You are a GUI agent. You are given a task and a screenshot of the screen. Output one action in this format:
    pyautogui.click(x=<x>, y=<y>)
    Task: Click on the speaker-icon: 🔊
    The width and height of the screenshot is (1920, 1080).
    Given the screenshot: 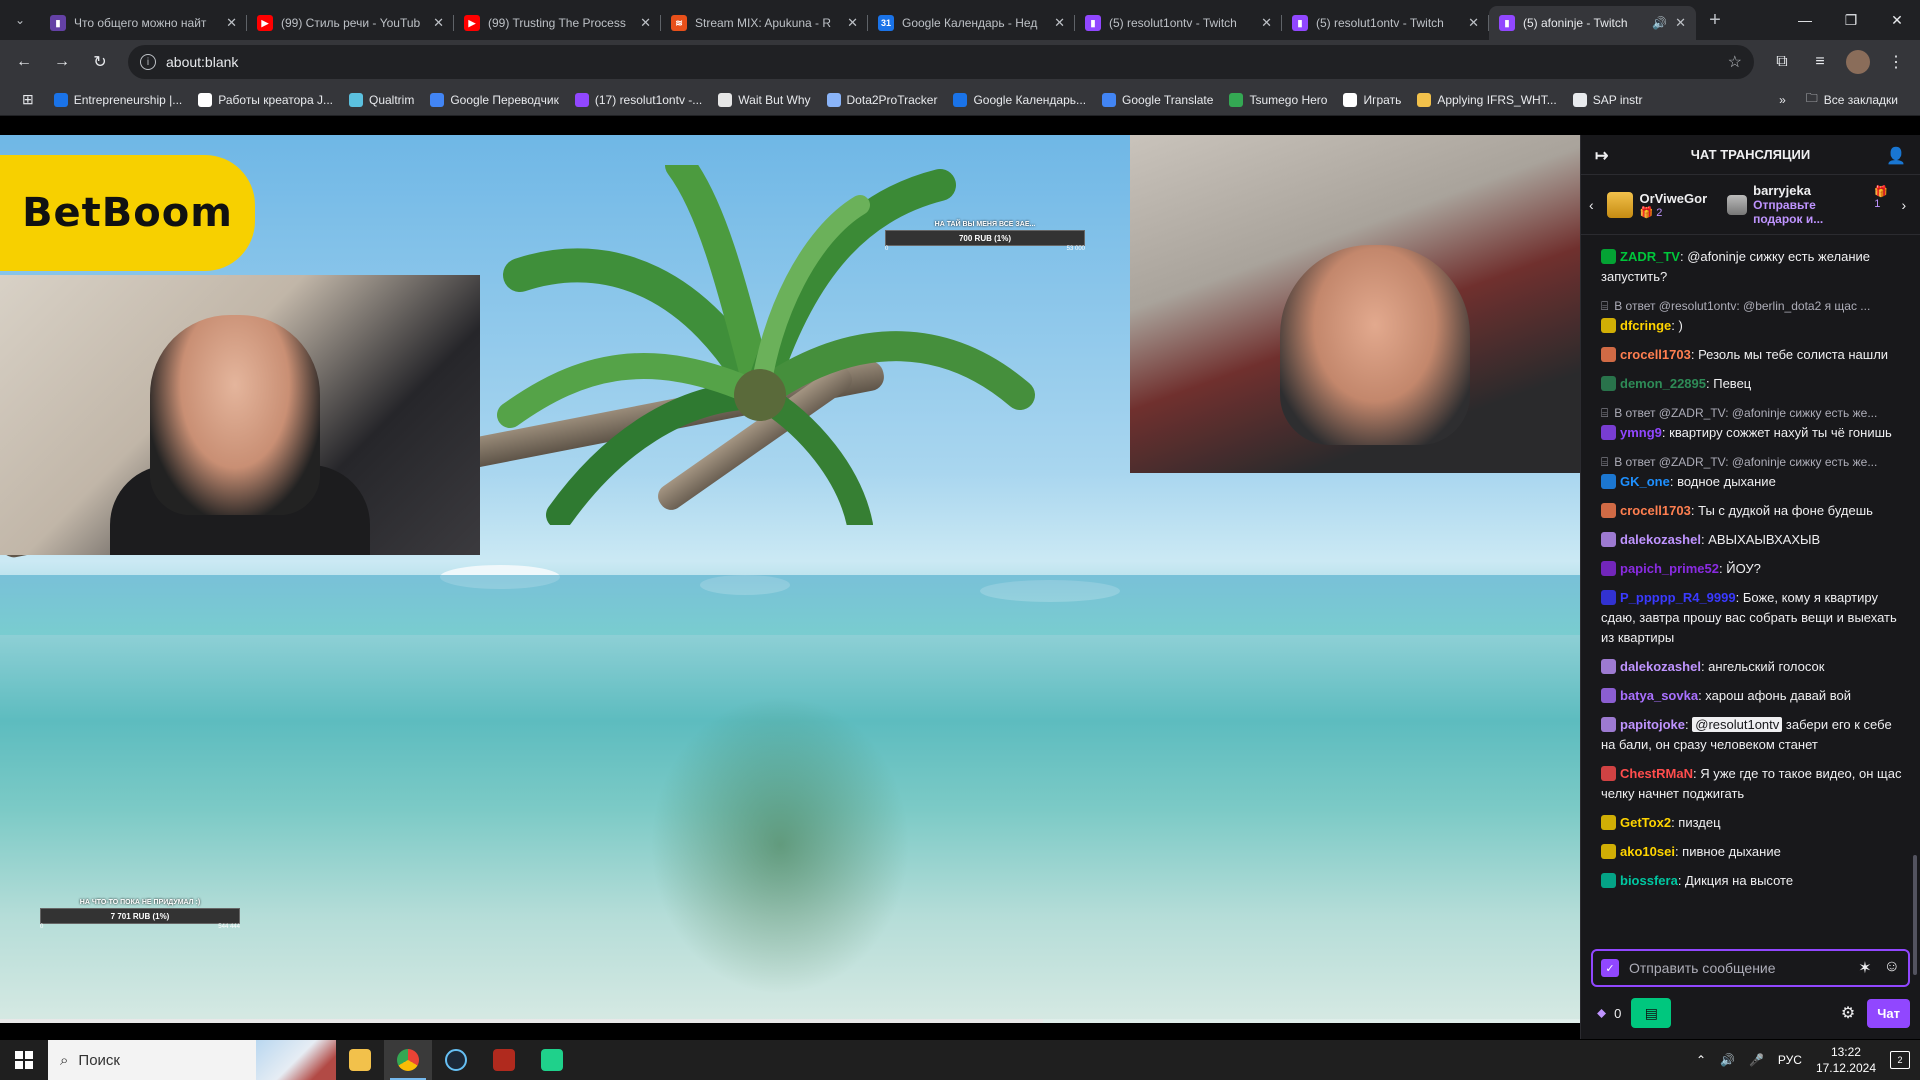 What is the action you would take?
    pyautogui.click(x=1727, y=1060)
    